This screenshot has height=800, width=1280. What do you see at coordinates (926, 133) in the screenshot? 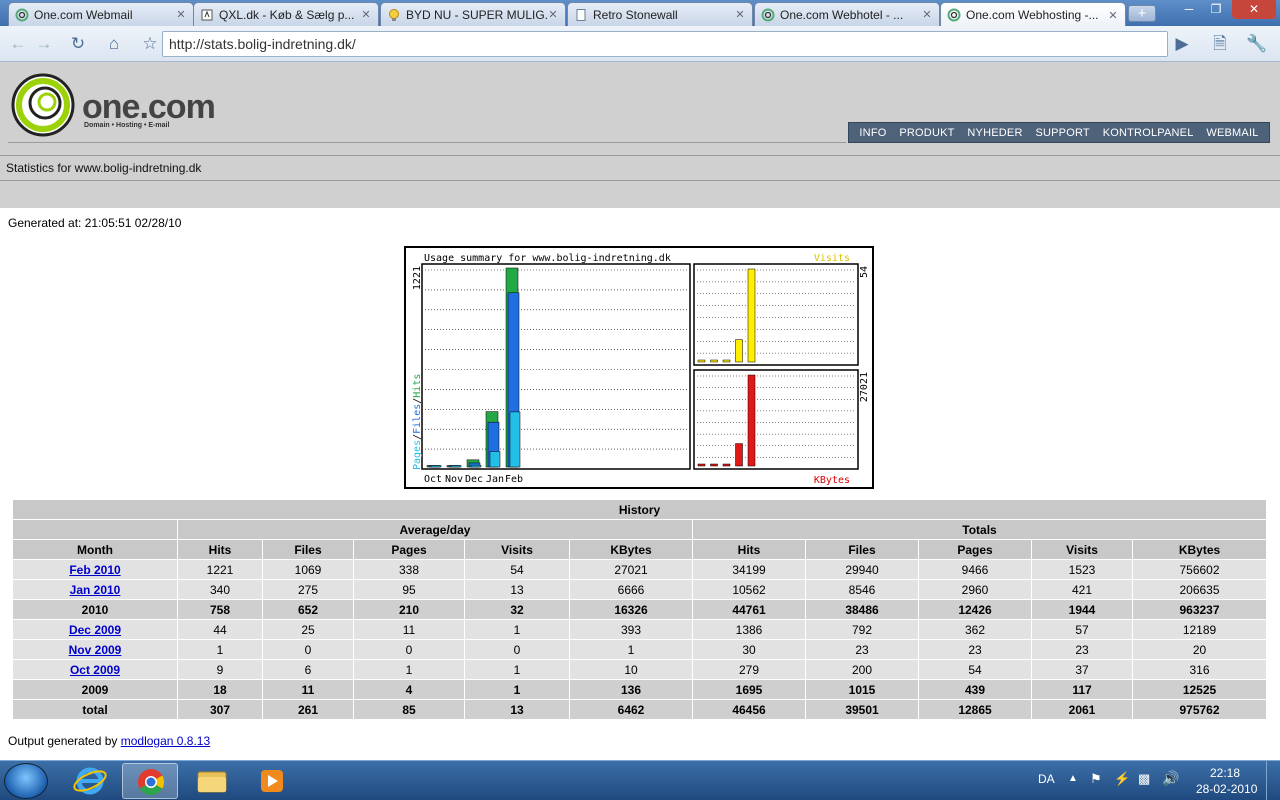
I see `nav-item-produkt: PRODUKT` at bounding box center [926, 133].